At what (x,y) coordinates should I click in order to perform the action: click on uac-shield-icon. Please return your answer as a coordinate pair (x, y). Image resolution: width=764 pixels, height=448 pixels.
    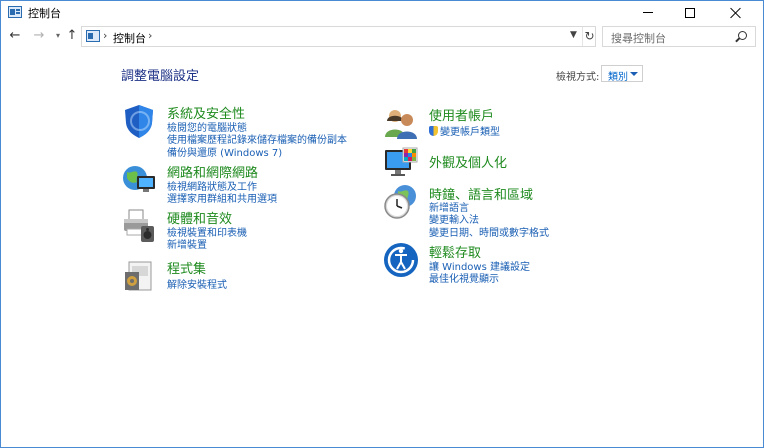
    Looking at the image, I should click on (433, 131).